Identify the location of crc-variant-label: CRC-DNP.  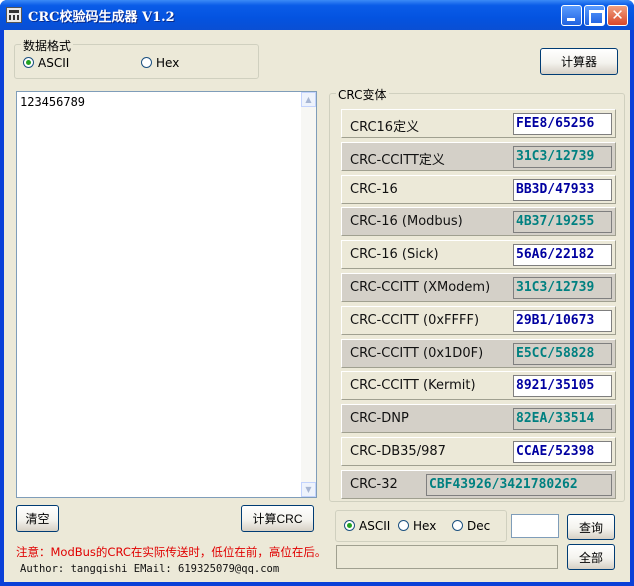
(379, 419).